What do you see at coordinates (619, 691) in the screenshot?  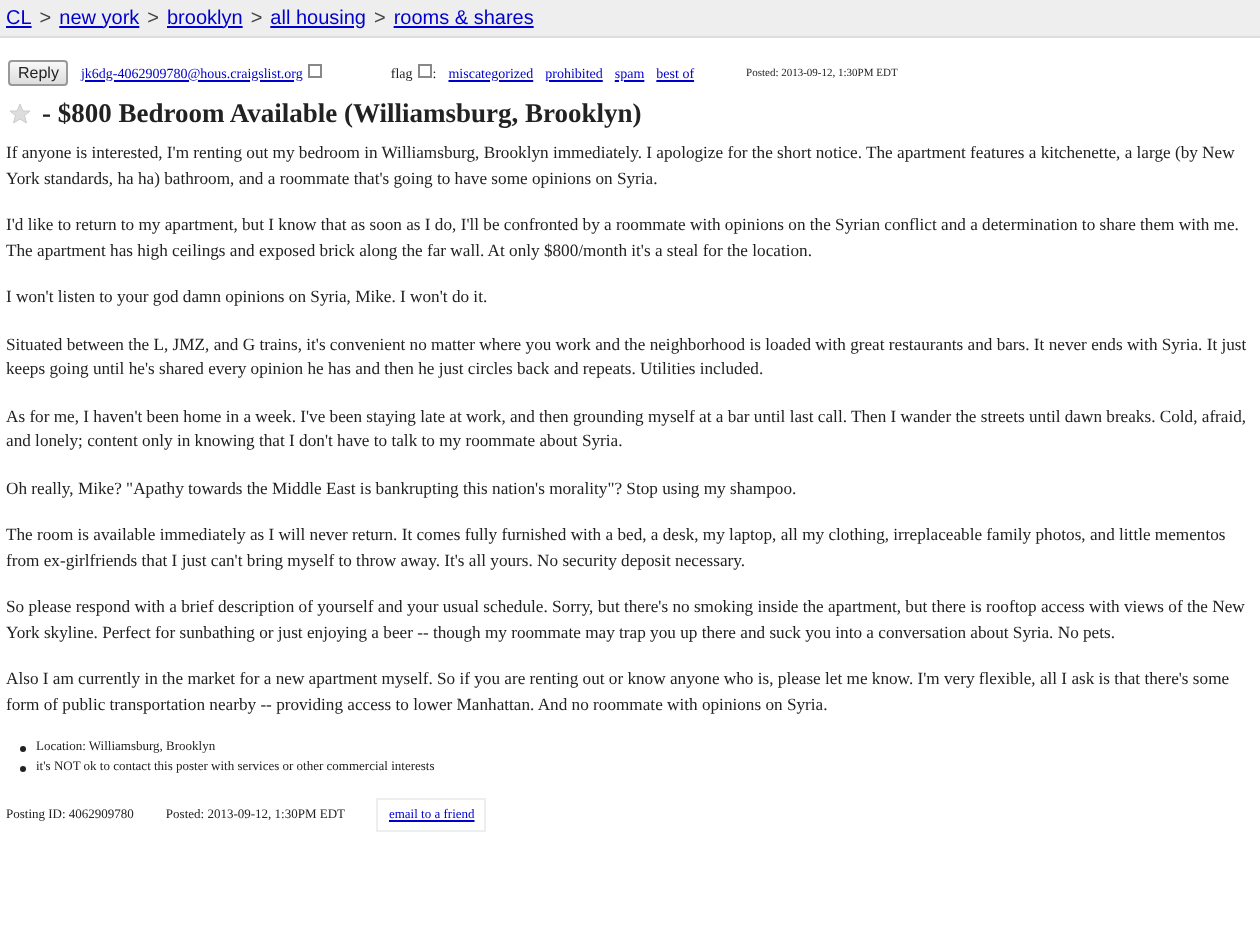 I see `body-paragraph: Also I am currently in the market for a new apartment myself. So if you are renting out or know anyone who is, please let me know. I'm very flexible, all I ask is that there's some form of public transportation nearby -- providing access to lower Manhattan. And no roommate with opinions on Syria.` at bounding box center [619, 691].